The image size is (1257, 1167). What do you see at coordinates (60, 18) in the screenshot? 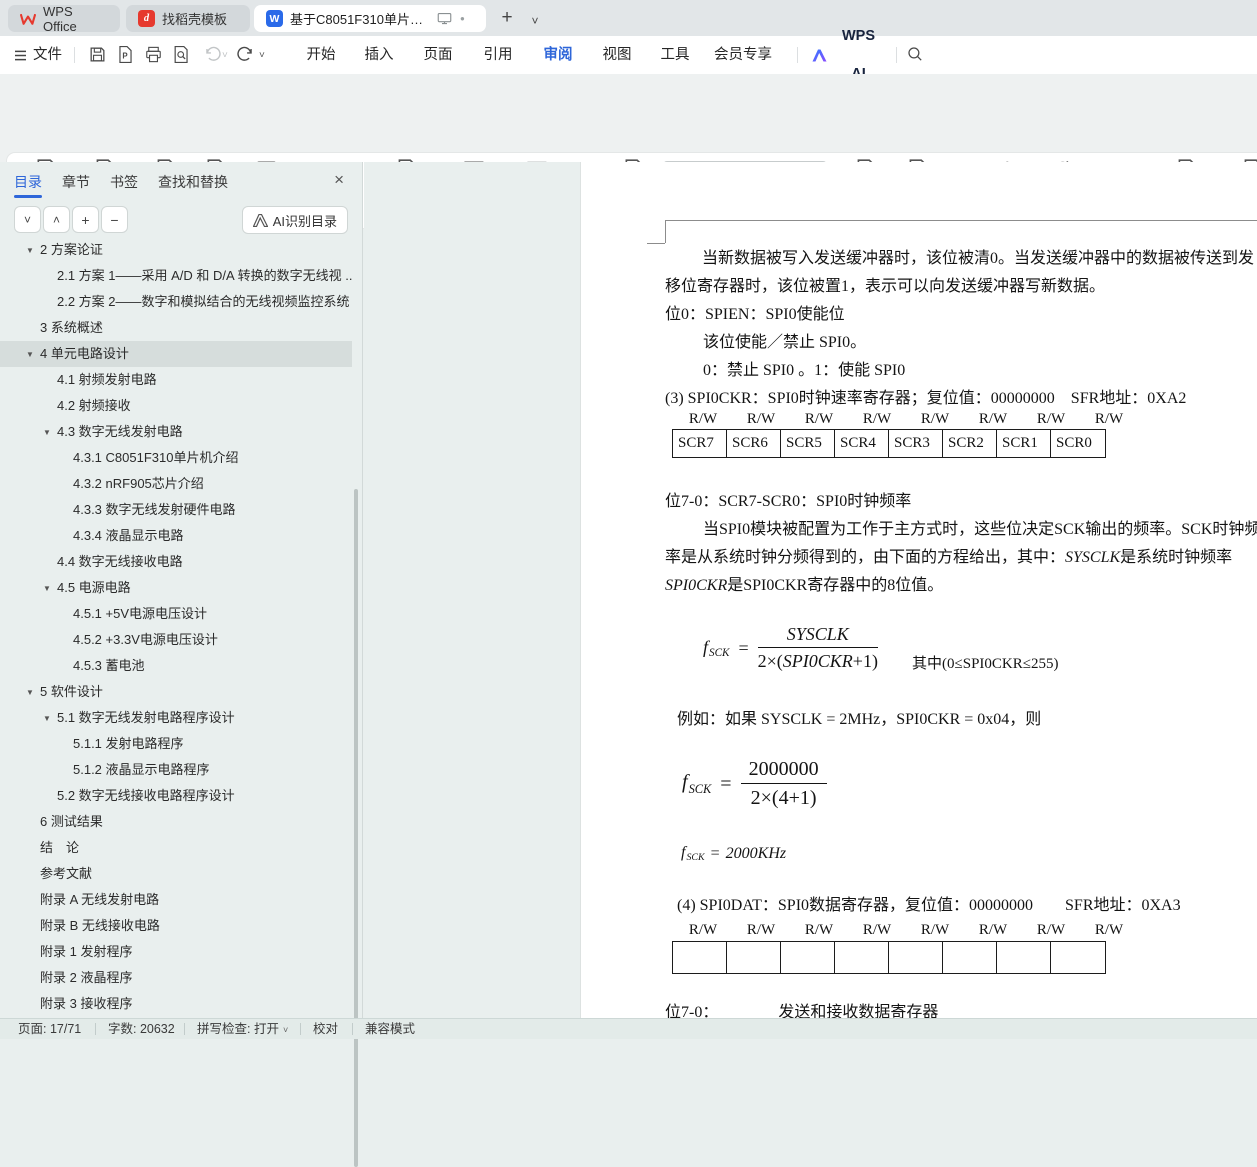
I see `tab-label: WPS Office` at bounding box center [60, 18].